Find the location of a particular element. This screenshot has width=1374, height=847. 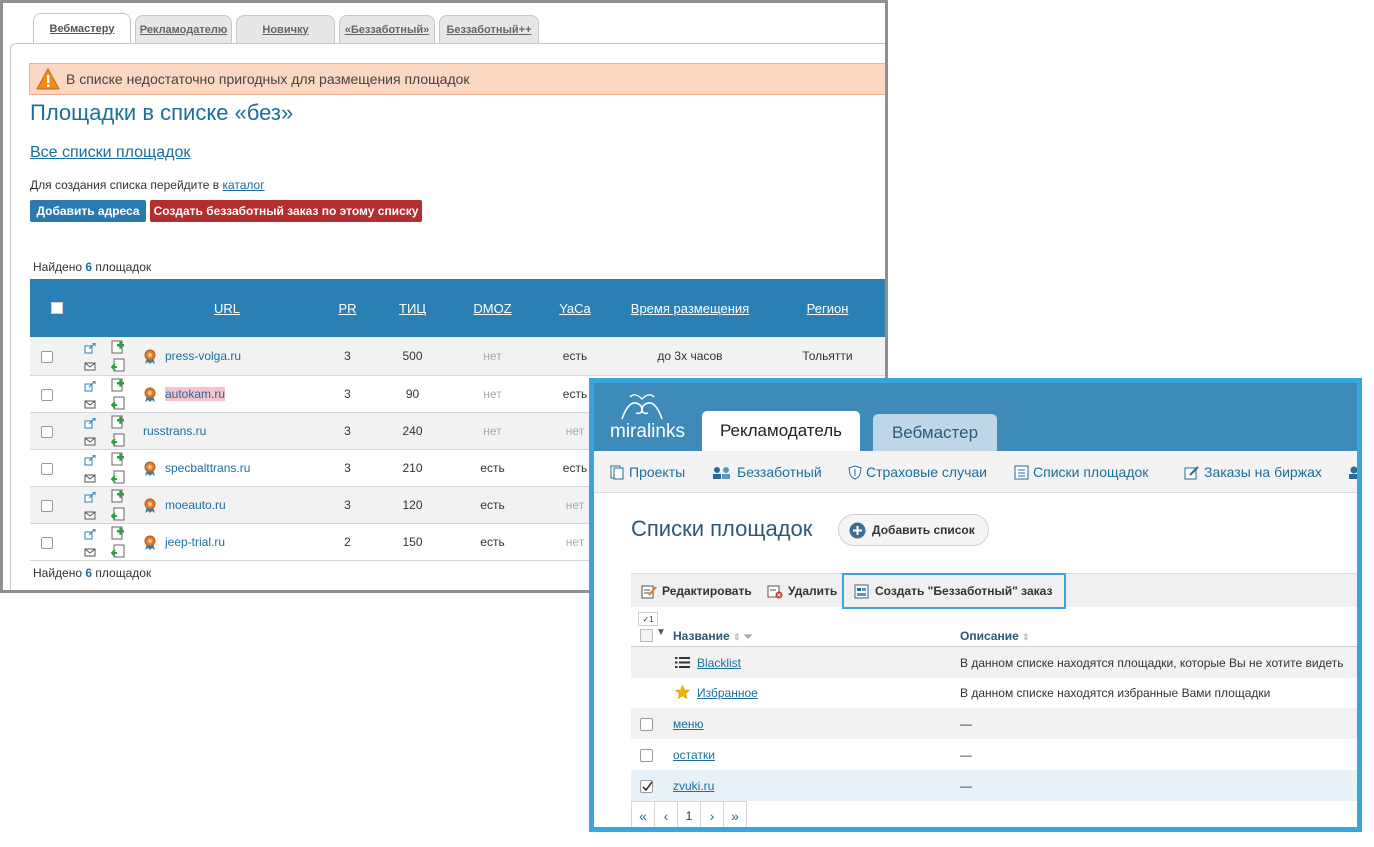

list-name-link: zvuki.ru is located at coordinates (693, 785).